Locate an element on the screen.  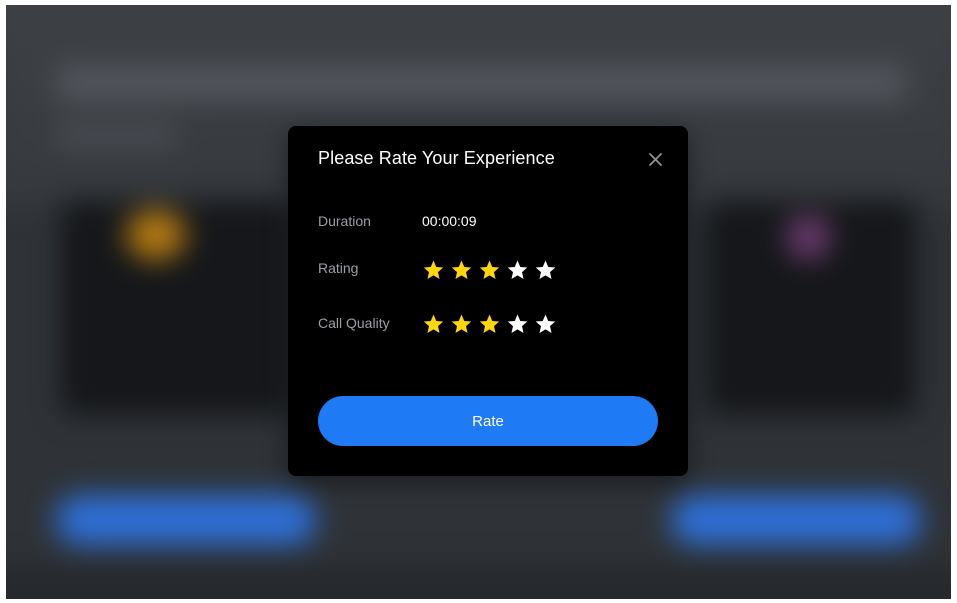
call-quality-label: Call Quality is located at coordinates (354, 323).